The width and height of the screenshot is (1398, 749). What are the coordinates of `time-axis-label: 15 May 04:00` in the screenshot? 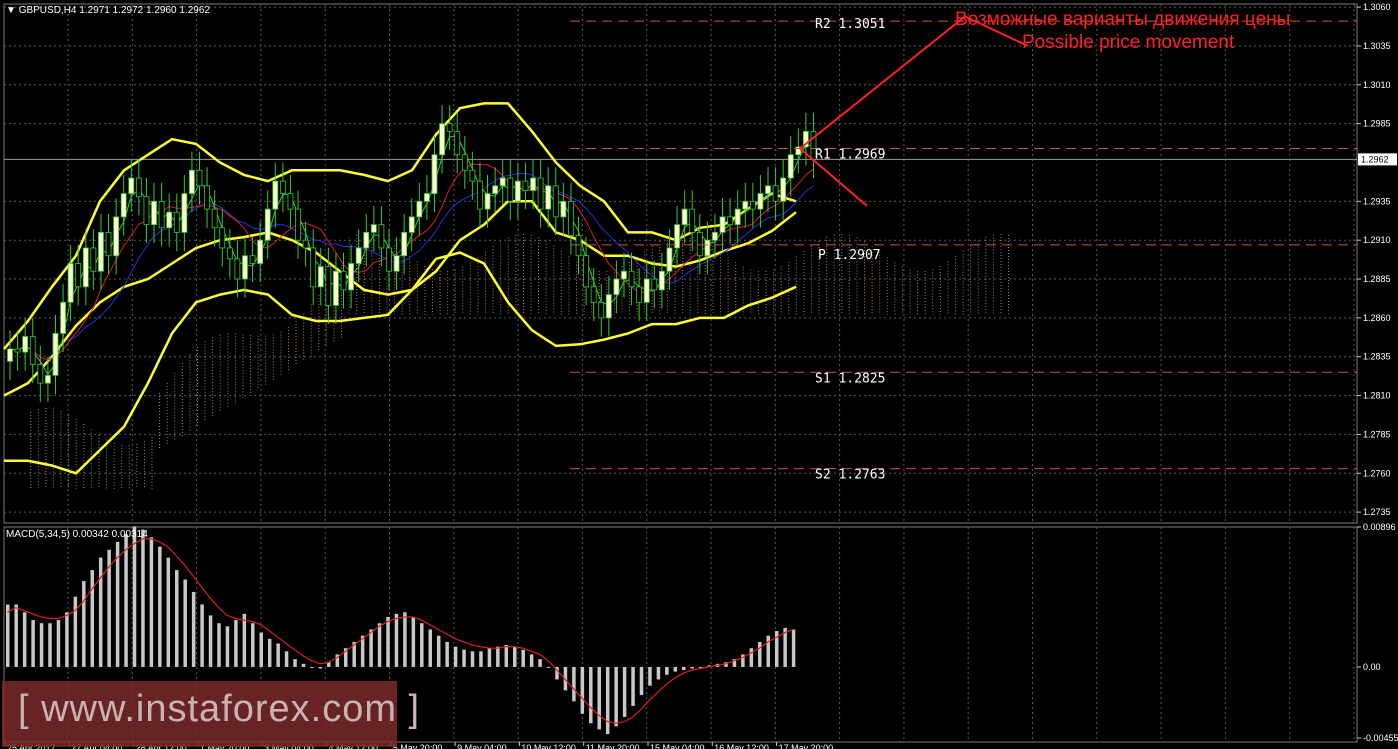 It's located at (677, 746).